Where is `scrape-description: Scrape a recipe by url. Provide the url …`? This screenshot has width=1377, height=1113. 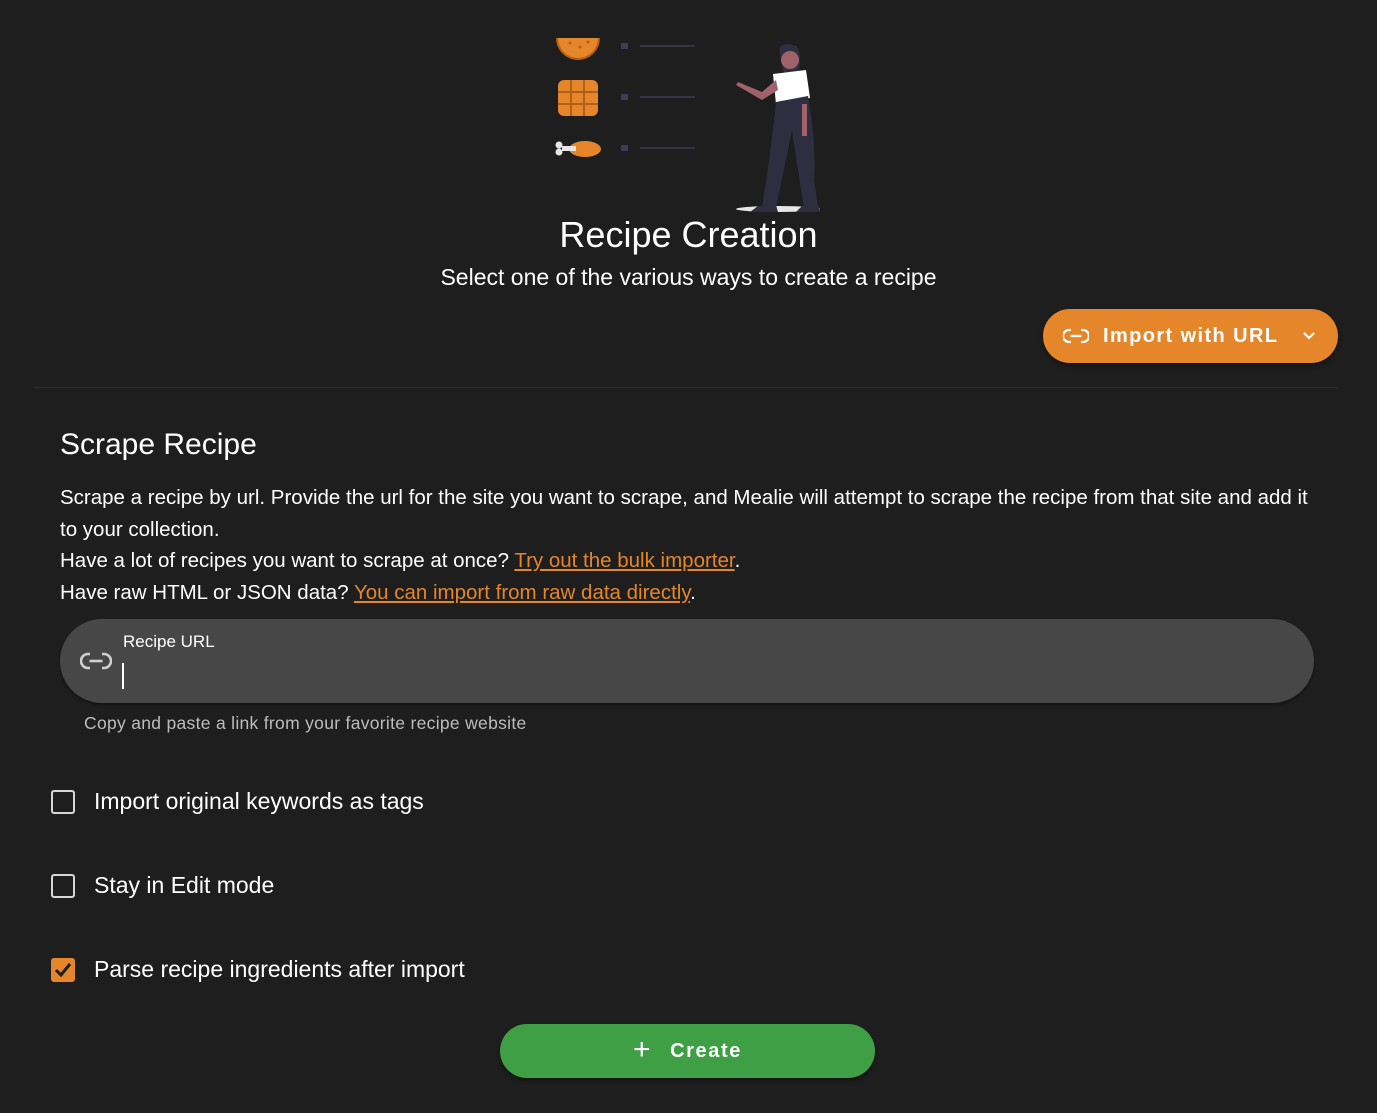
scrape-description: Scrape a recipe by url. Provide the url … is located at coordinates (690, 545).